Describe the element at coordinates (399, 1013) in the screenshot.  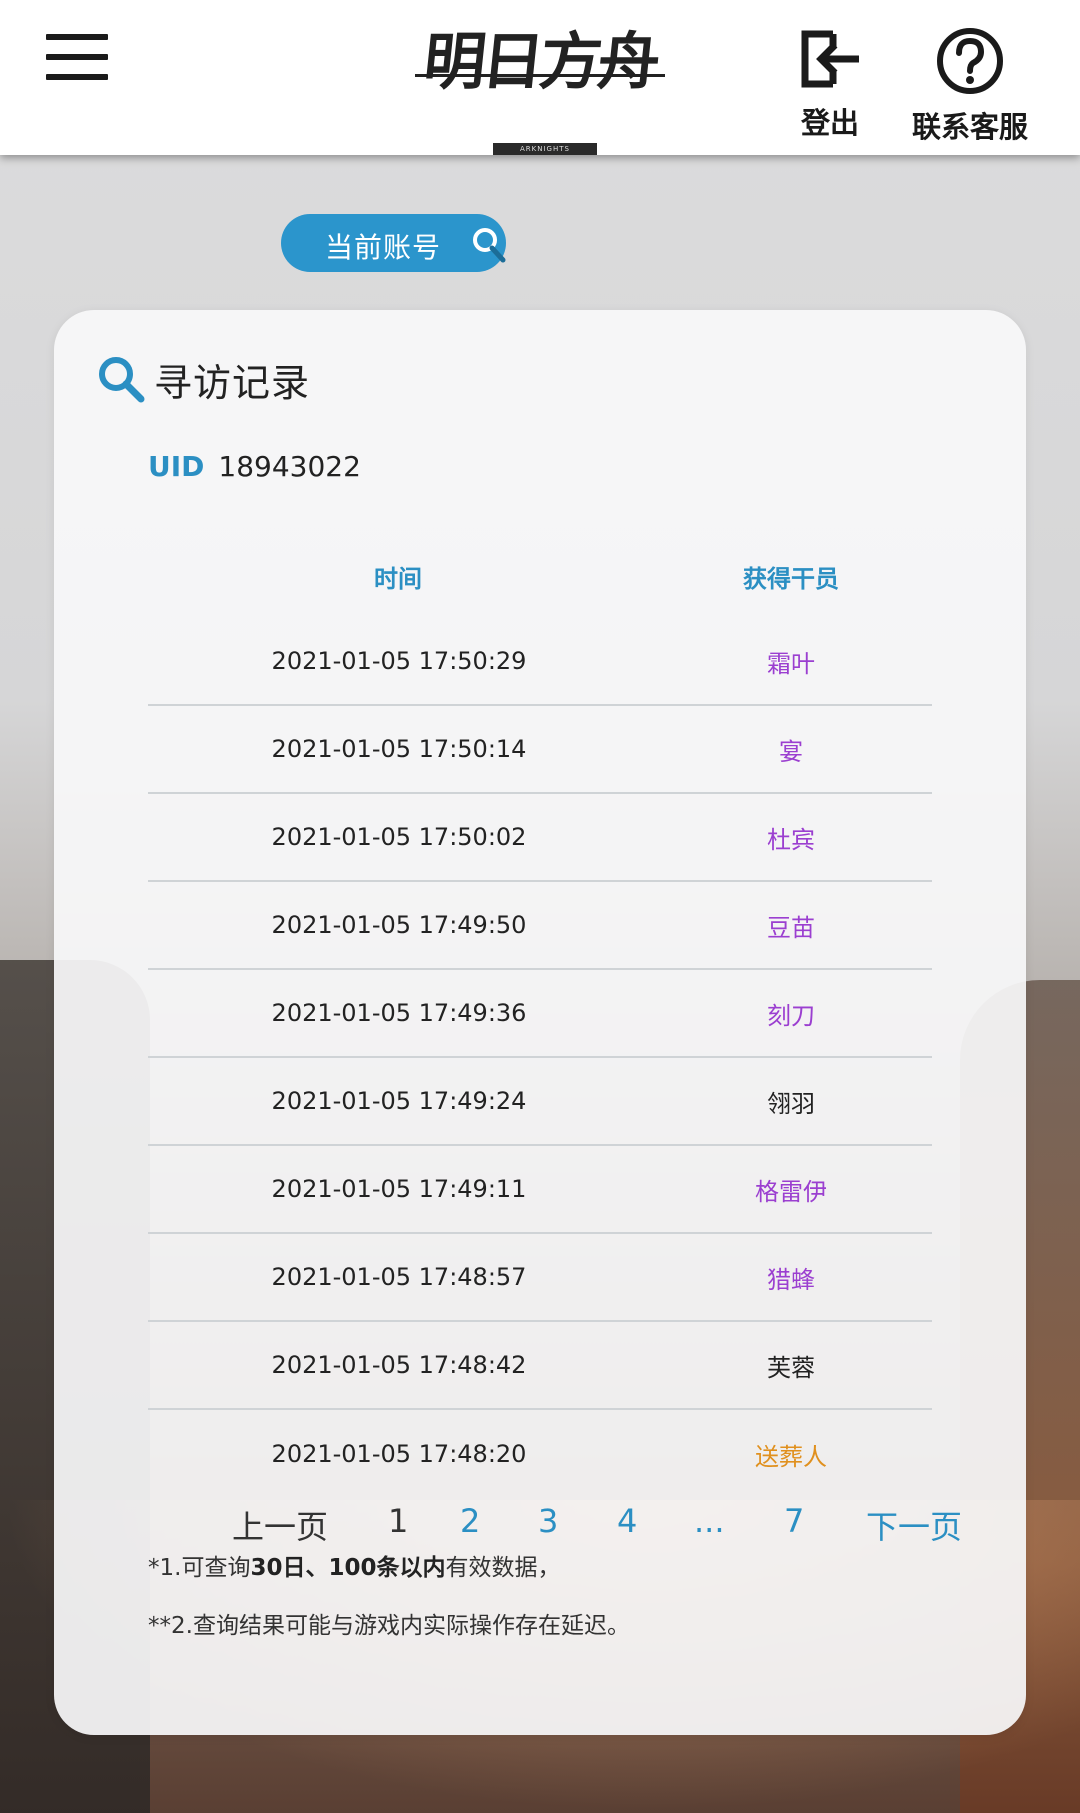
I see `record-time: 2021-01-05 17:49:36` at that location.